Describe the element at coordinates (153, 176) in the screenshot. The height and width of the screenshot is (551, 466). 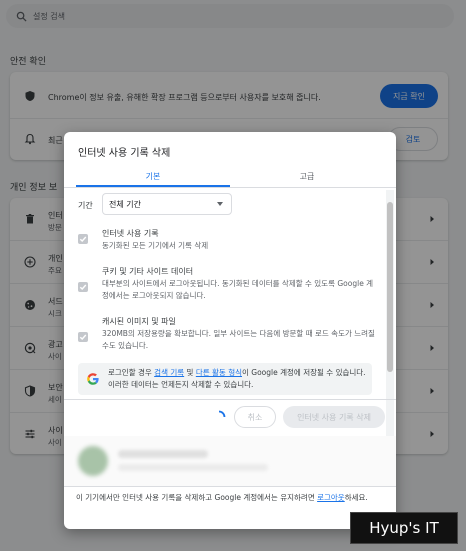
I see `tab-basic: 기본` at that location.